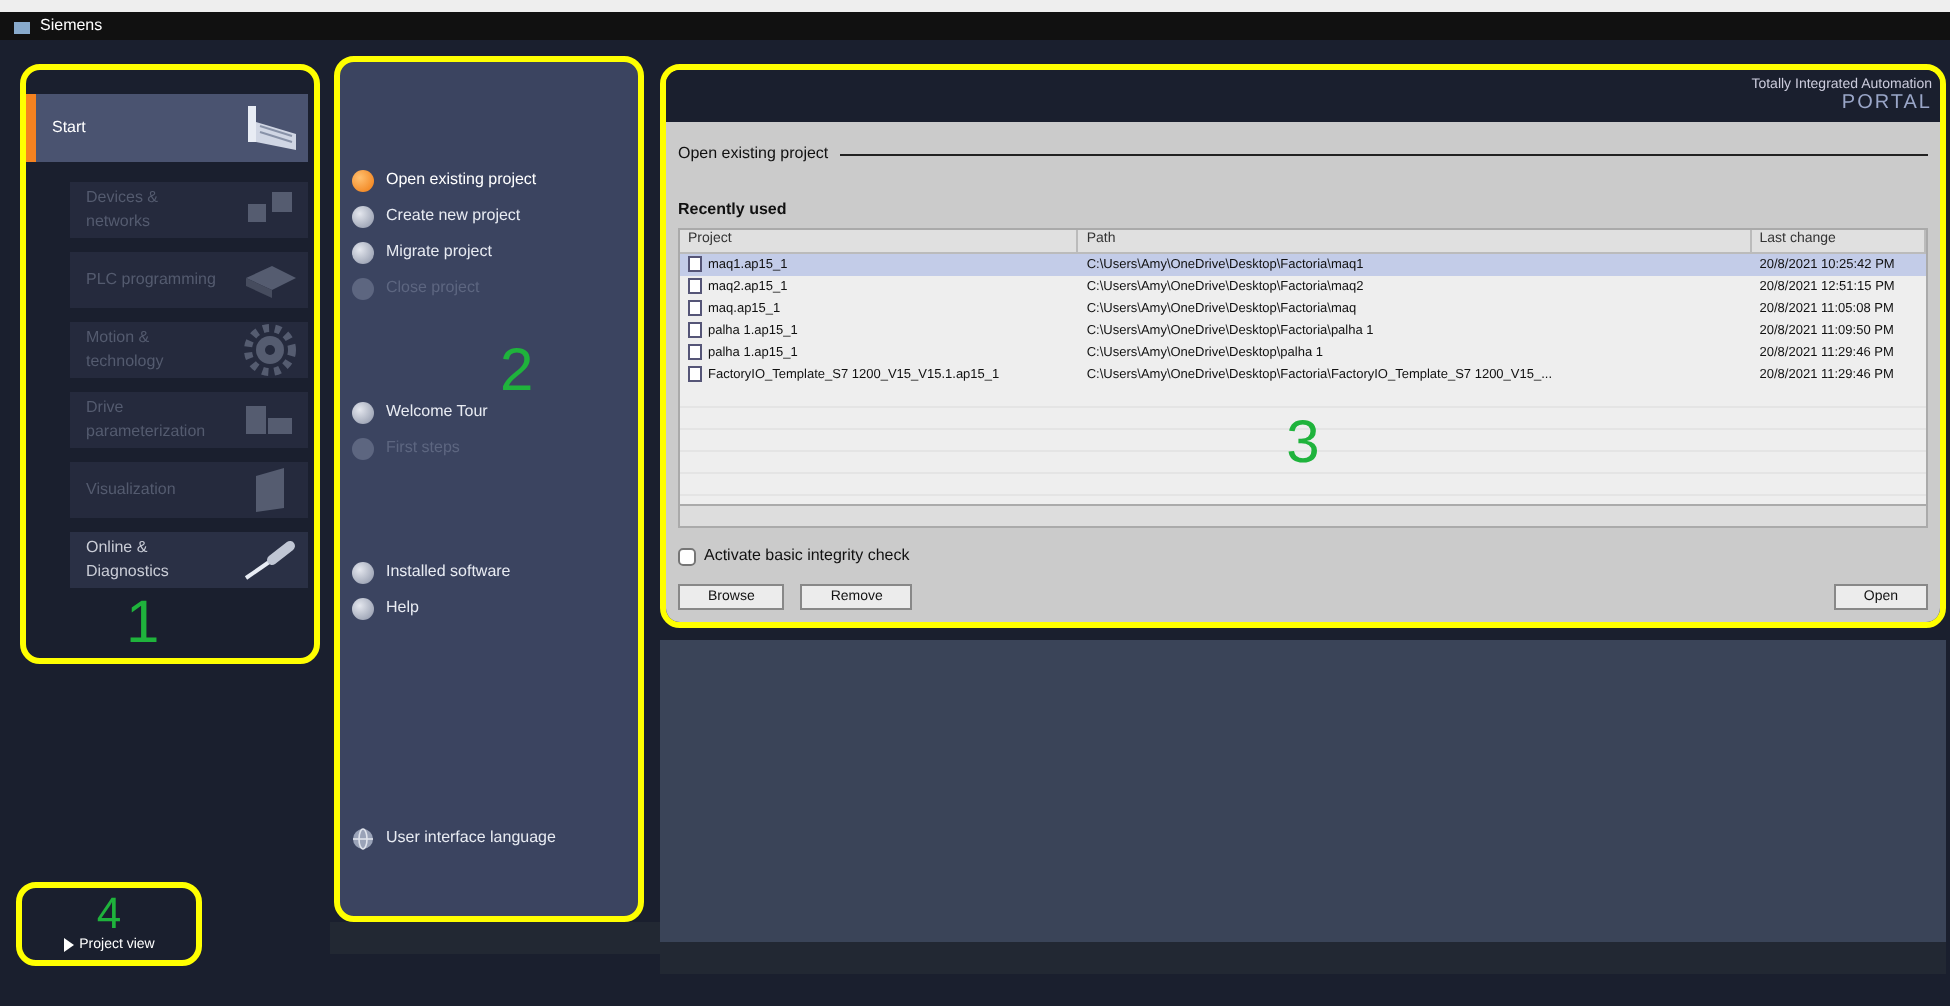  What do you see at coordinates (189, 560) in the screenshot?
I see `portal-button: Online & Diagnostics` at bounding box center [189, 560].